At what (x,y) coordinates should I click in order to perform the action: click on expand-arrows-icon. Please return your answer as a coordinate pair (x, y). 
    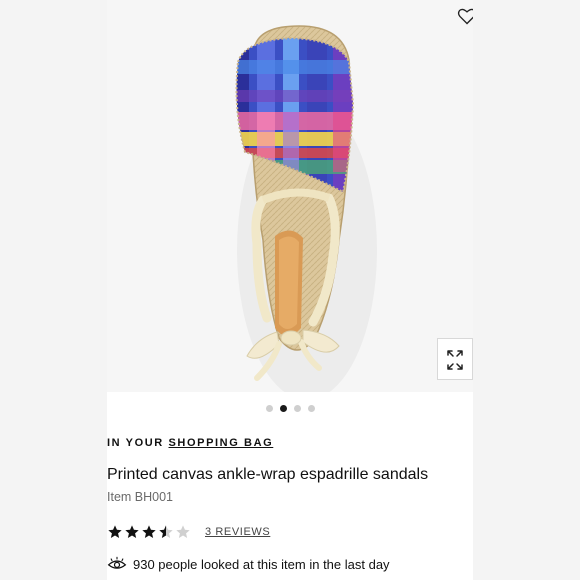
    Looking at the image, I should click on (455, 360).